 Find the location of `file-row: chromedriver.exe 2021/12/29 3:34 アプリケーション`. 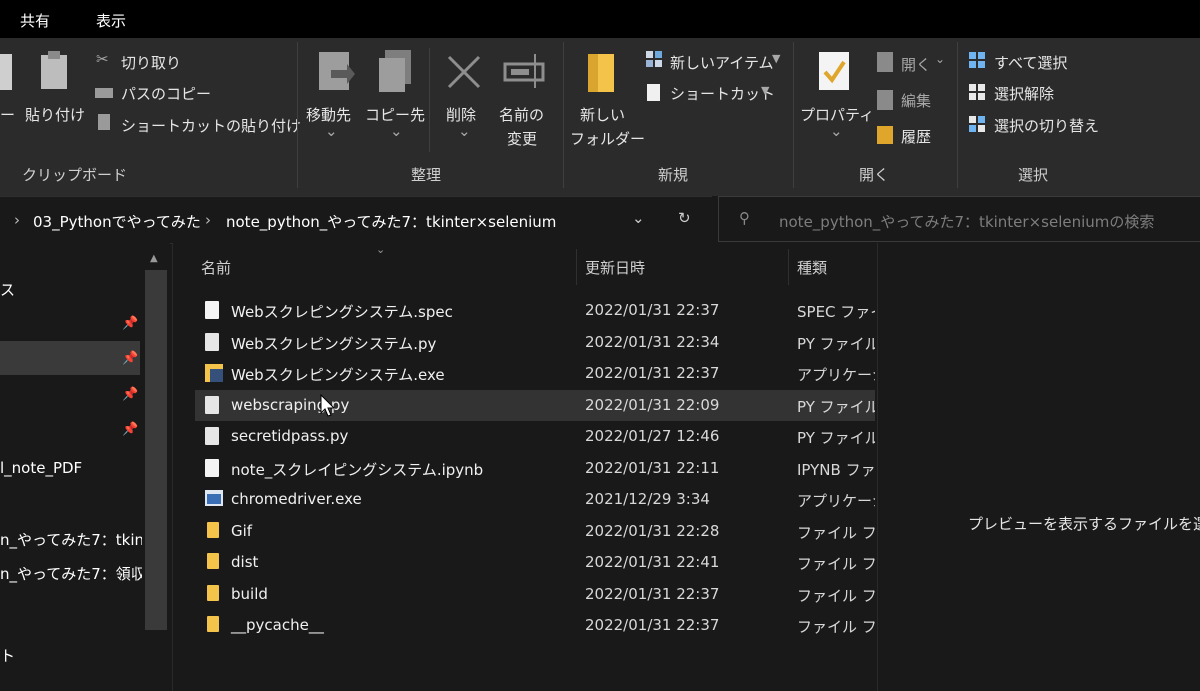

file-row: chromedriver.exe 2021/12/29 3:34 アプリケーション is located at coordinates (535, 499).